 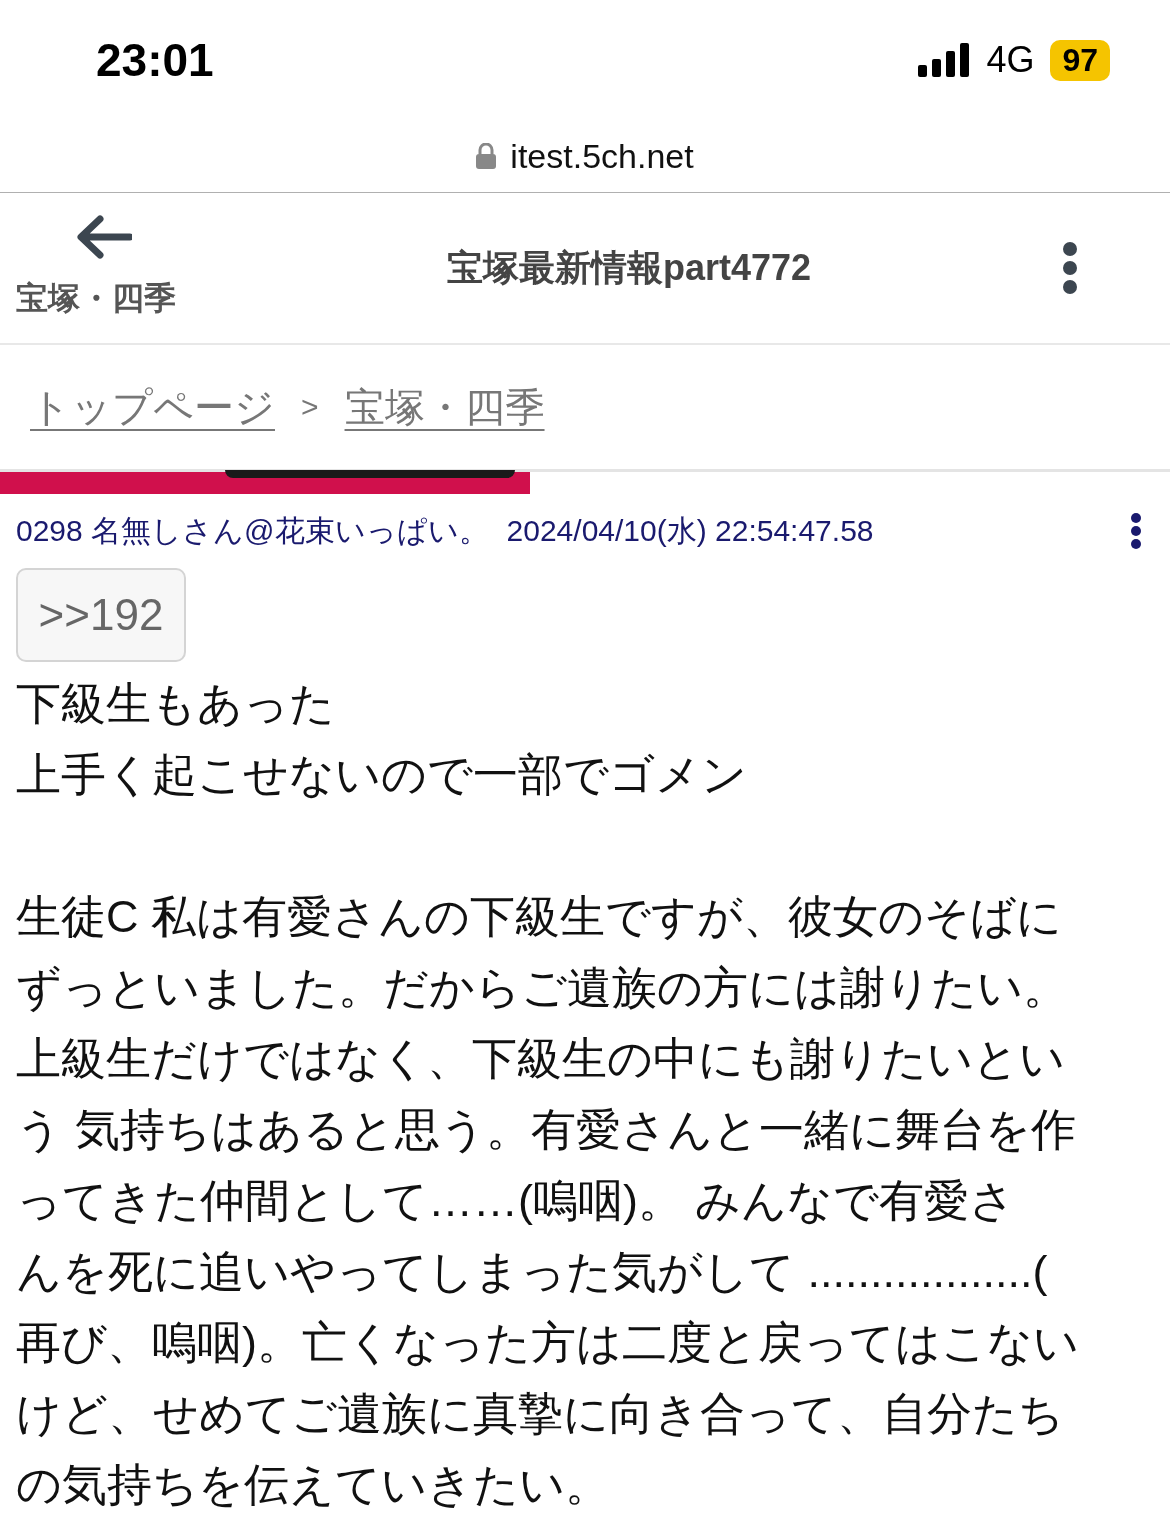 What do you see at coordinates (104, 237) in the screenshot?
I see `back-arrow-icon` at bounding box center [104, 237].